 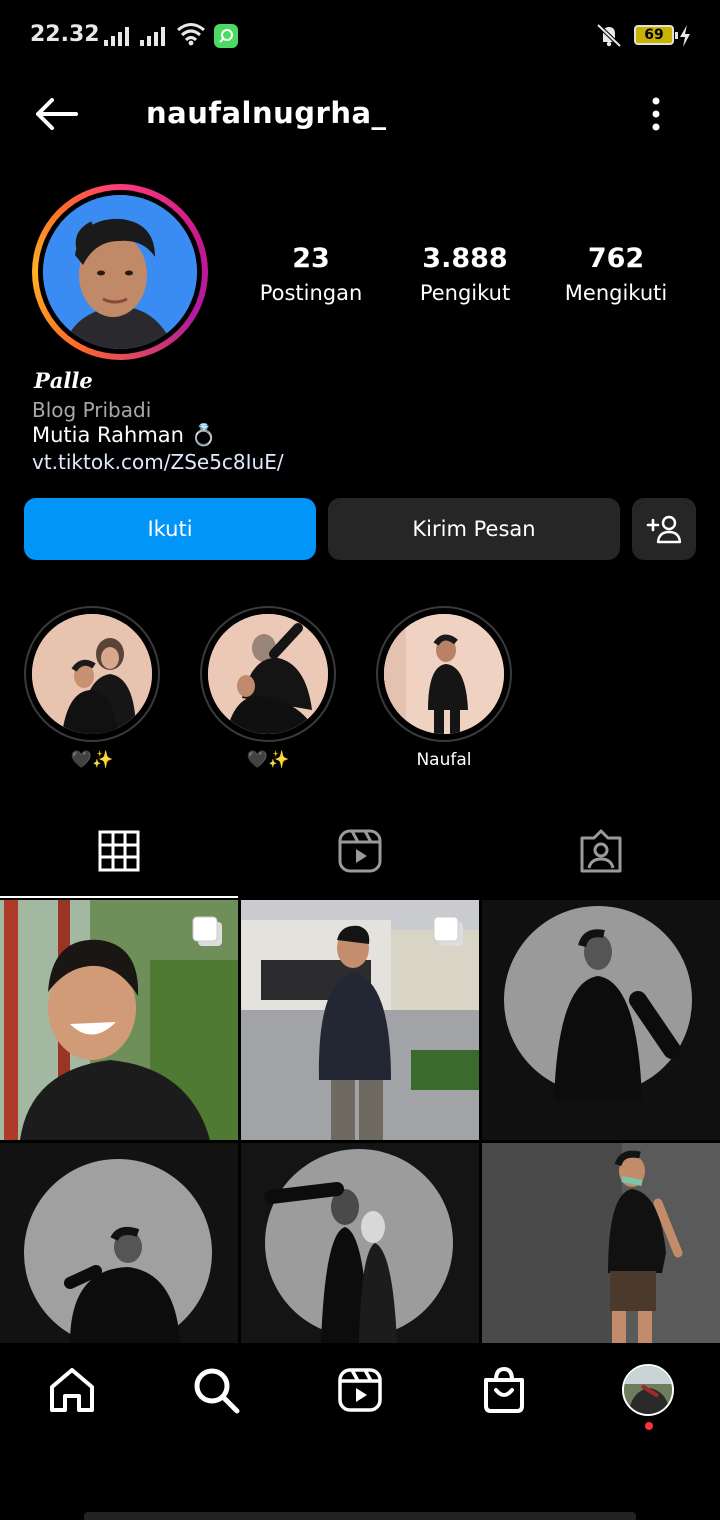 I want to click on stat-followers-count: 3.888, so click(x=465, y=258).